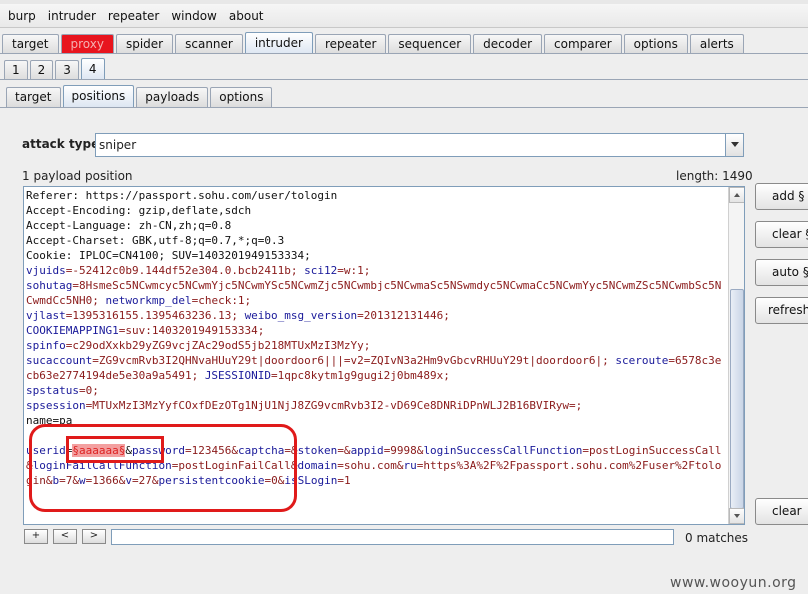  What do you see at coordinates (367, 450) in the screenshot?
I see `request-segment: appid` at bounding box center [367, 450].